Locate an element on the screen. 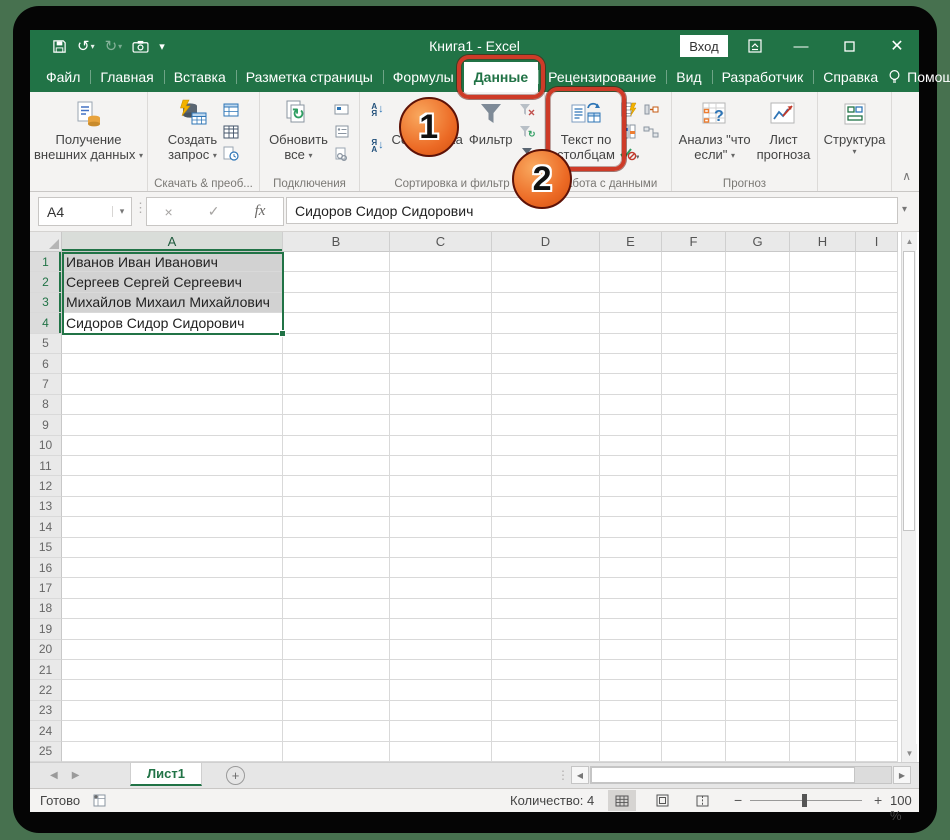 The image size is (950, 840). cell-D24 is located at coordinates (546, 731).